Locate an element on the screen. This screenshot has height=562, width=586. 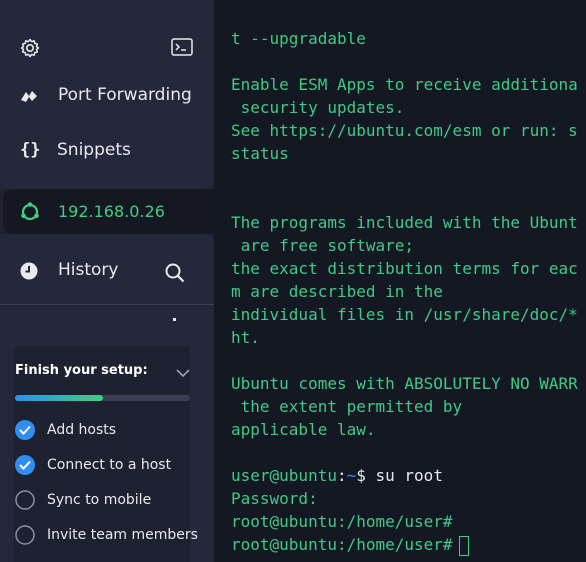
root-prompt: root@ubuntu:/home/user# is located at coordinates (342, 544).